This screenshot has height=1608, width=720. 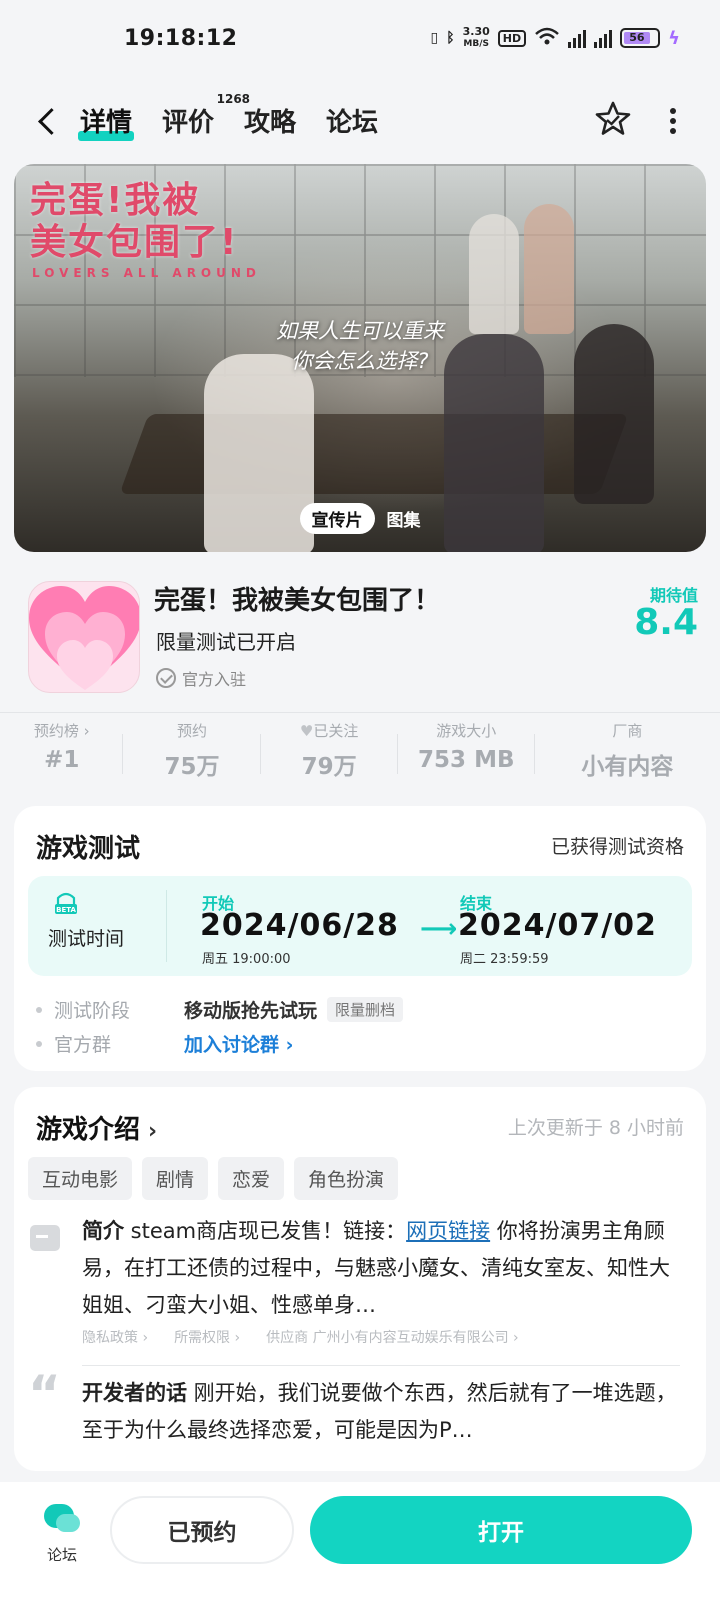 I want to click on hd-icon: HD, so click(x=512, y=38).